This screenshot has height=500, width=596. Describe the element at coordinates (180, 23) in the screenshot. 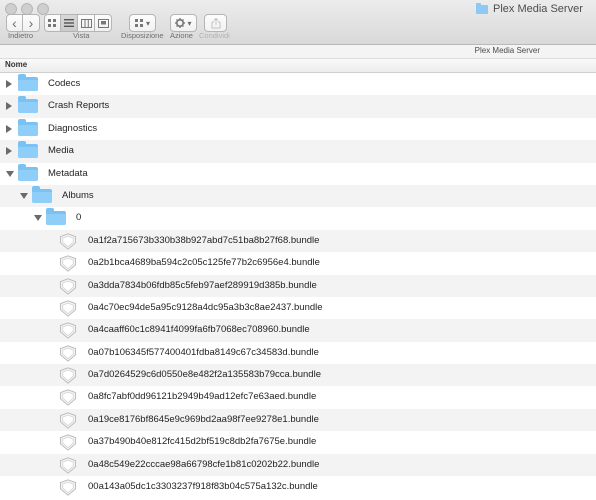

I see `gear-icon` at that location.